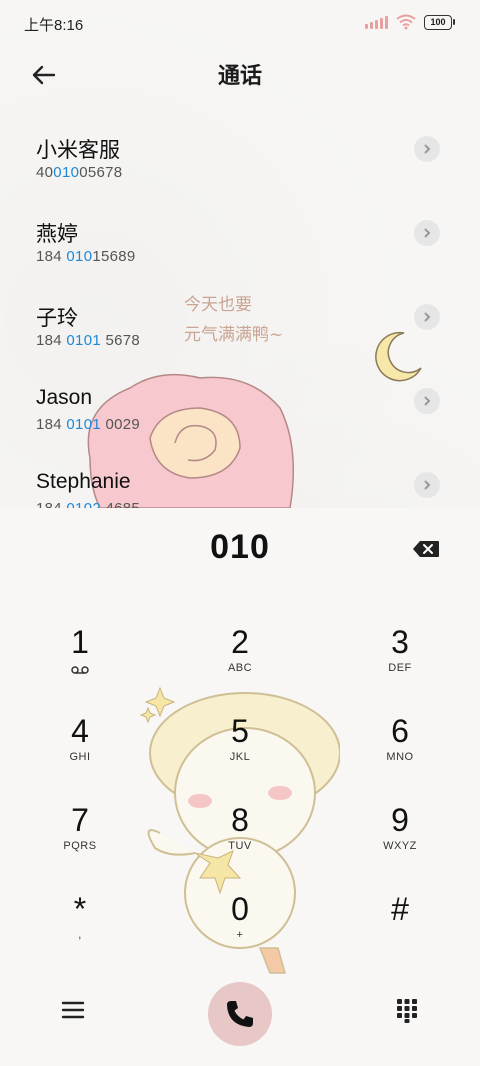  I want to click on contact-name: Jason, so click(64, 397).